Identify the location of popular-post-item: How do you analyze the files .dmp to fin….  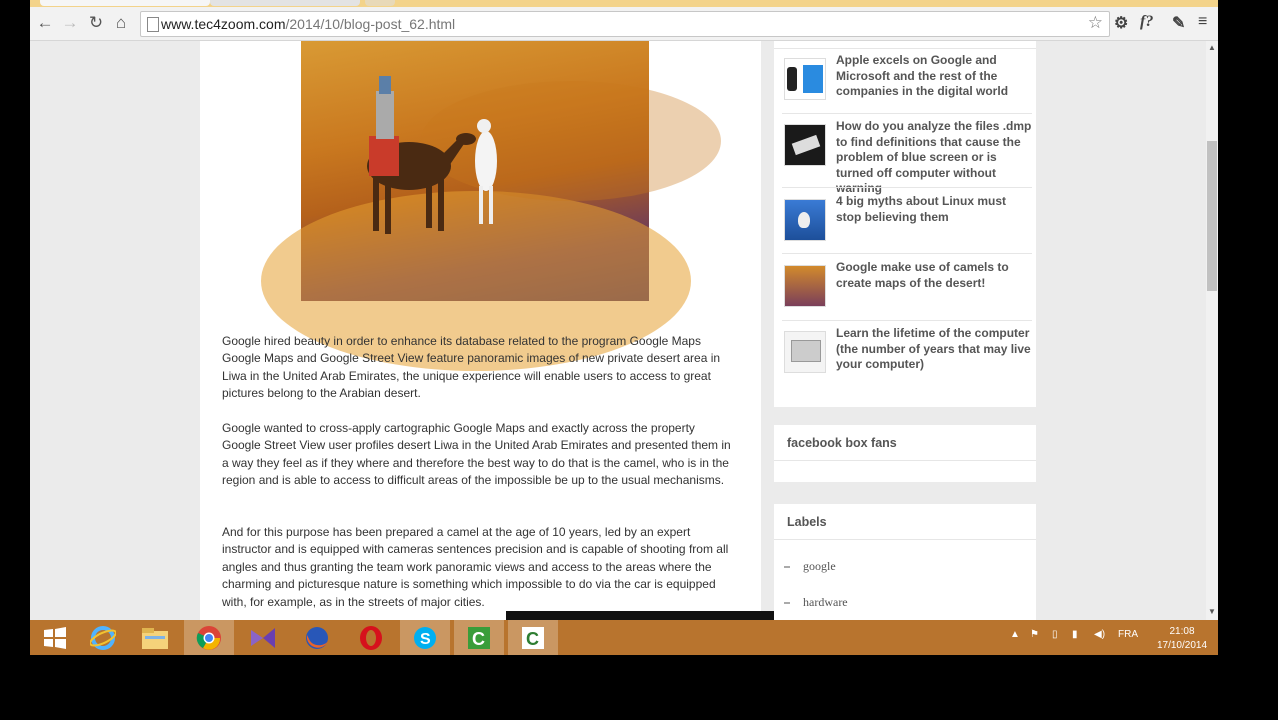
(907, 157).